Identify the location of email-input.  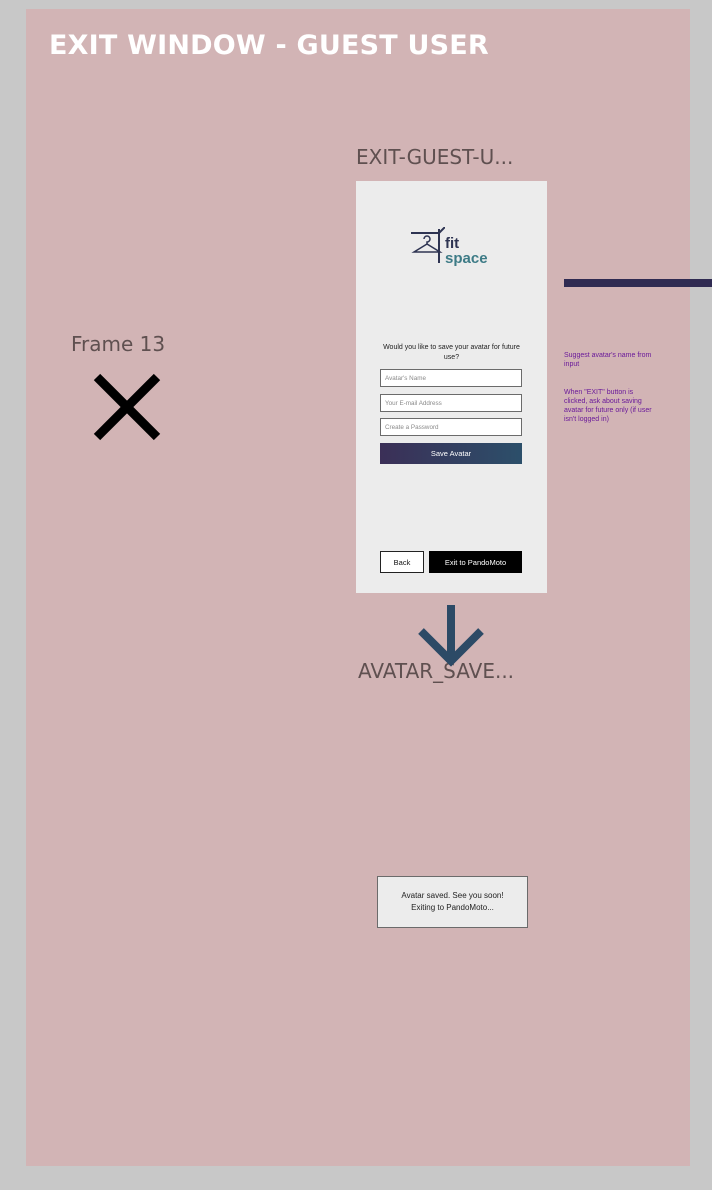
(451, 403).